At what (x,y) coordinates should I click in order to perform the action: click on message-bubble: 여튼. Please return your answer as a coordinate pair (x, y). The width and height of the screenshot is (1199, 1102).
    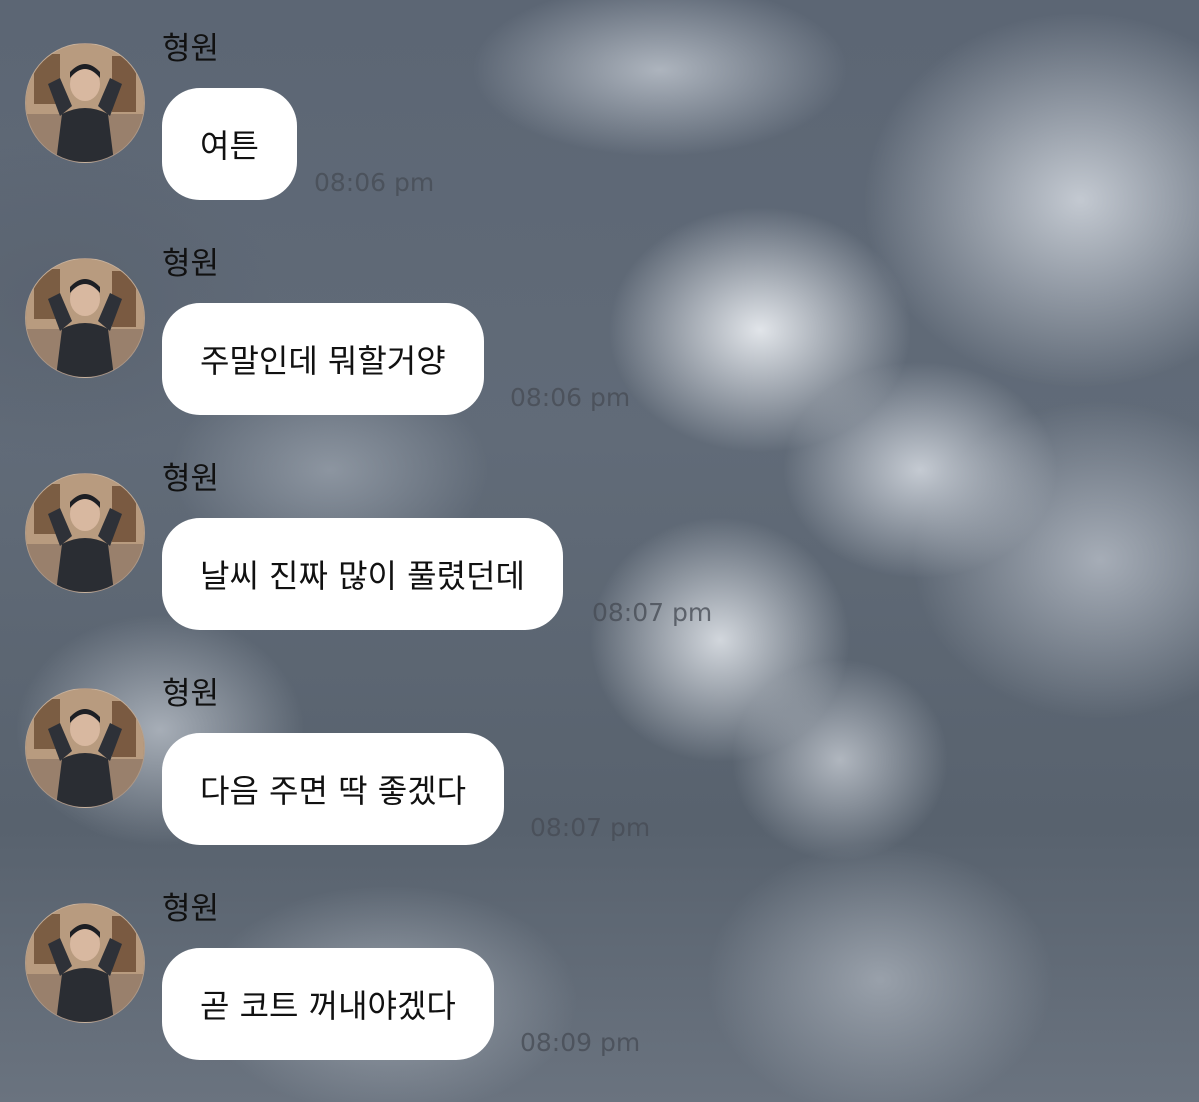
    Looking at the image, I should click on (229, 144).